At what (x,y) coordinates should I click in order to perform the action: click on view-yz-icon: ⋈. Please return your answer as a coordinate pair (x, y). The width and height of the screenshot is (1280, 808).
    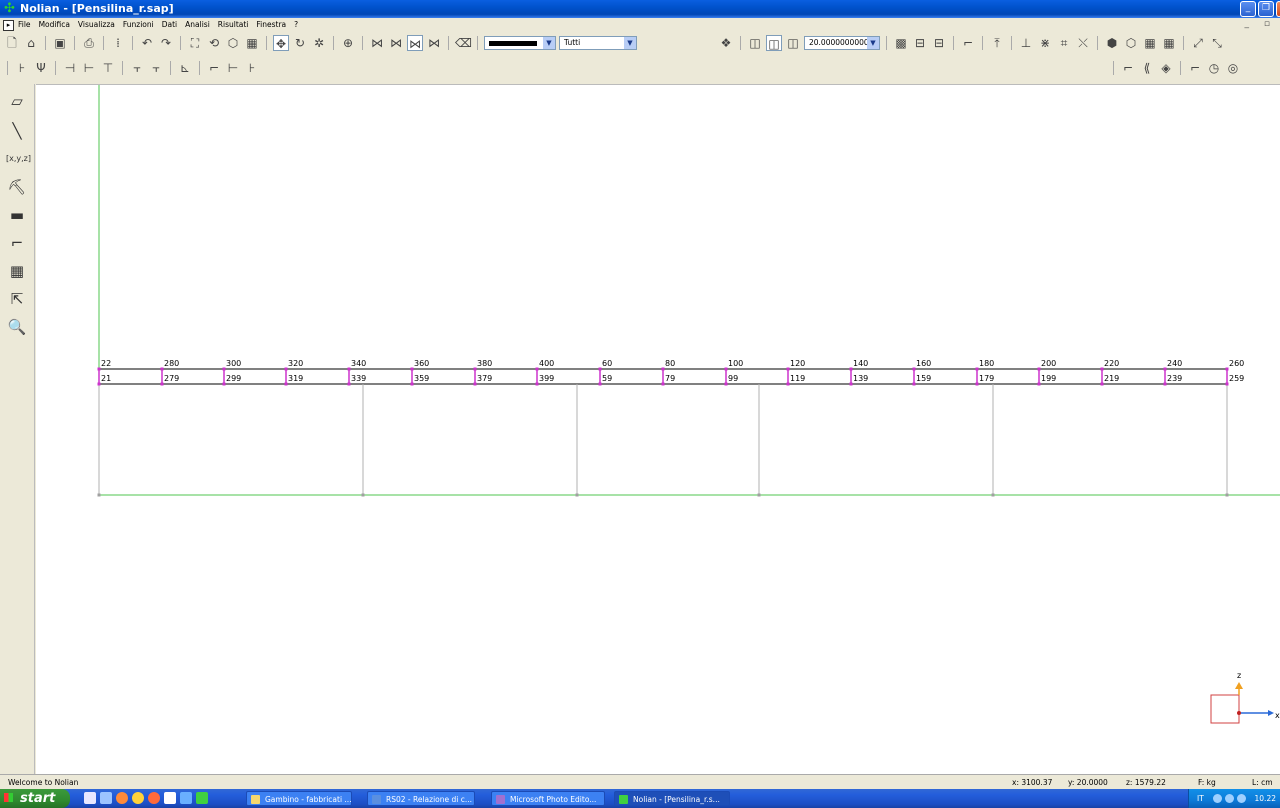
    Looking at the image, I should click on (415, 43).